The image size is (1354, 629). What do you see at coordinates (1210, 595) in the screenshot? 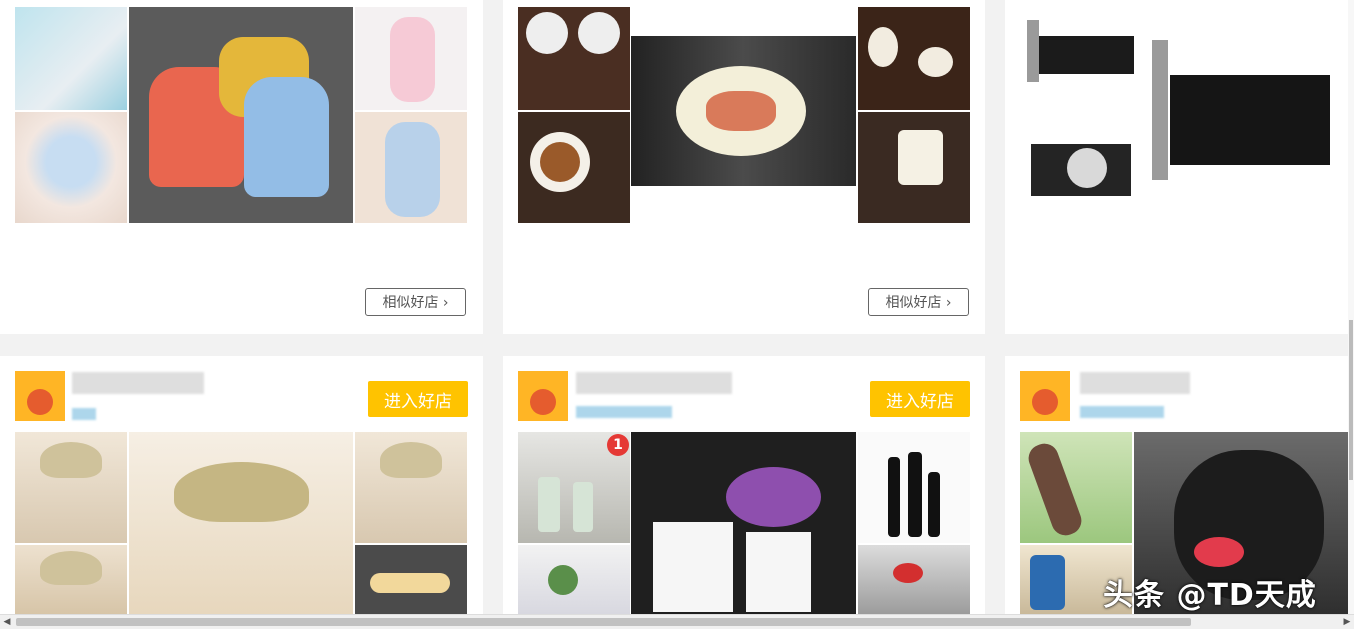
I see `watermark-text: 头条 @TD天成` at bounding box center [1210, 595].